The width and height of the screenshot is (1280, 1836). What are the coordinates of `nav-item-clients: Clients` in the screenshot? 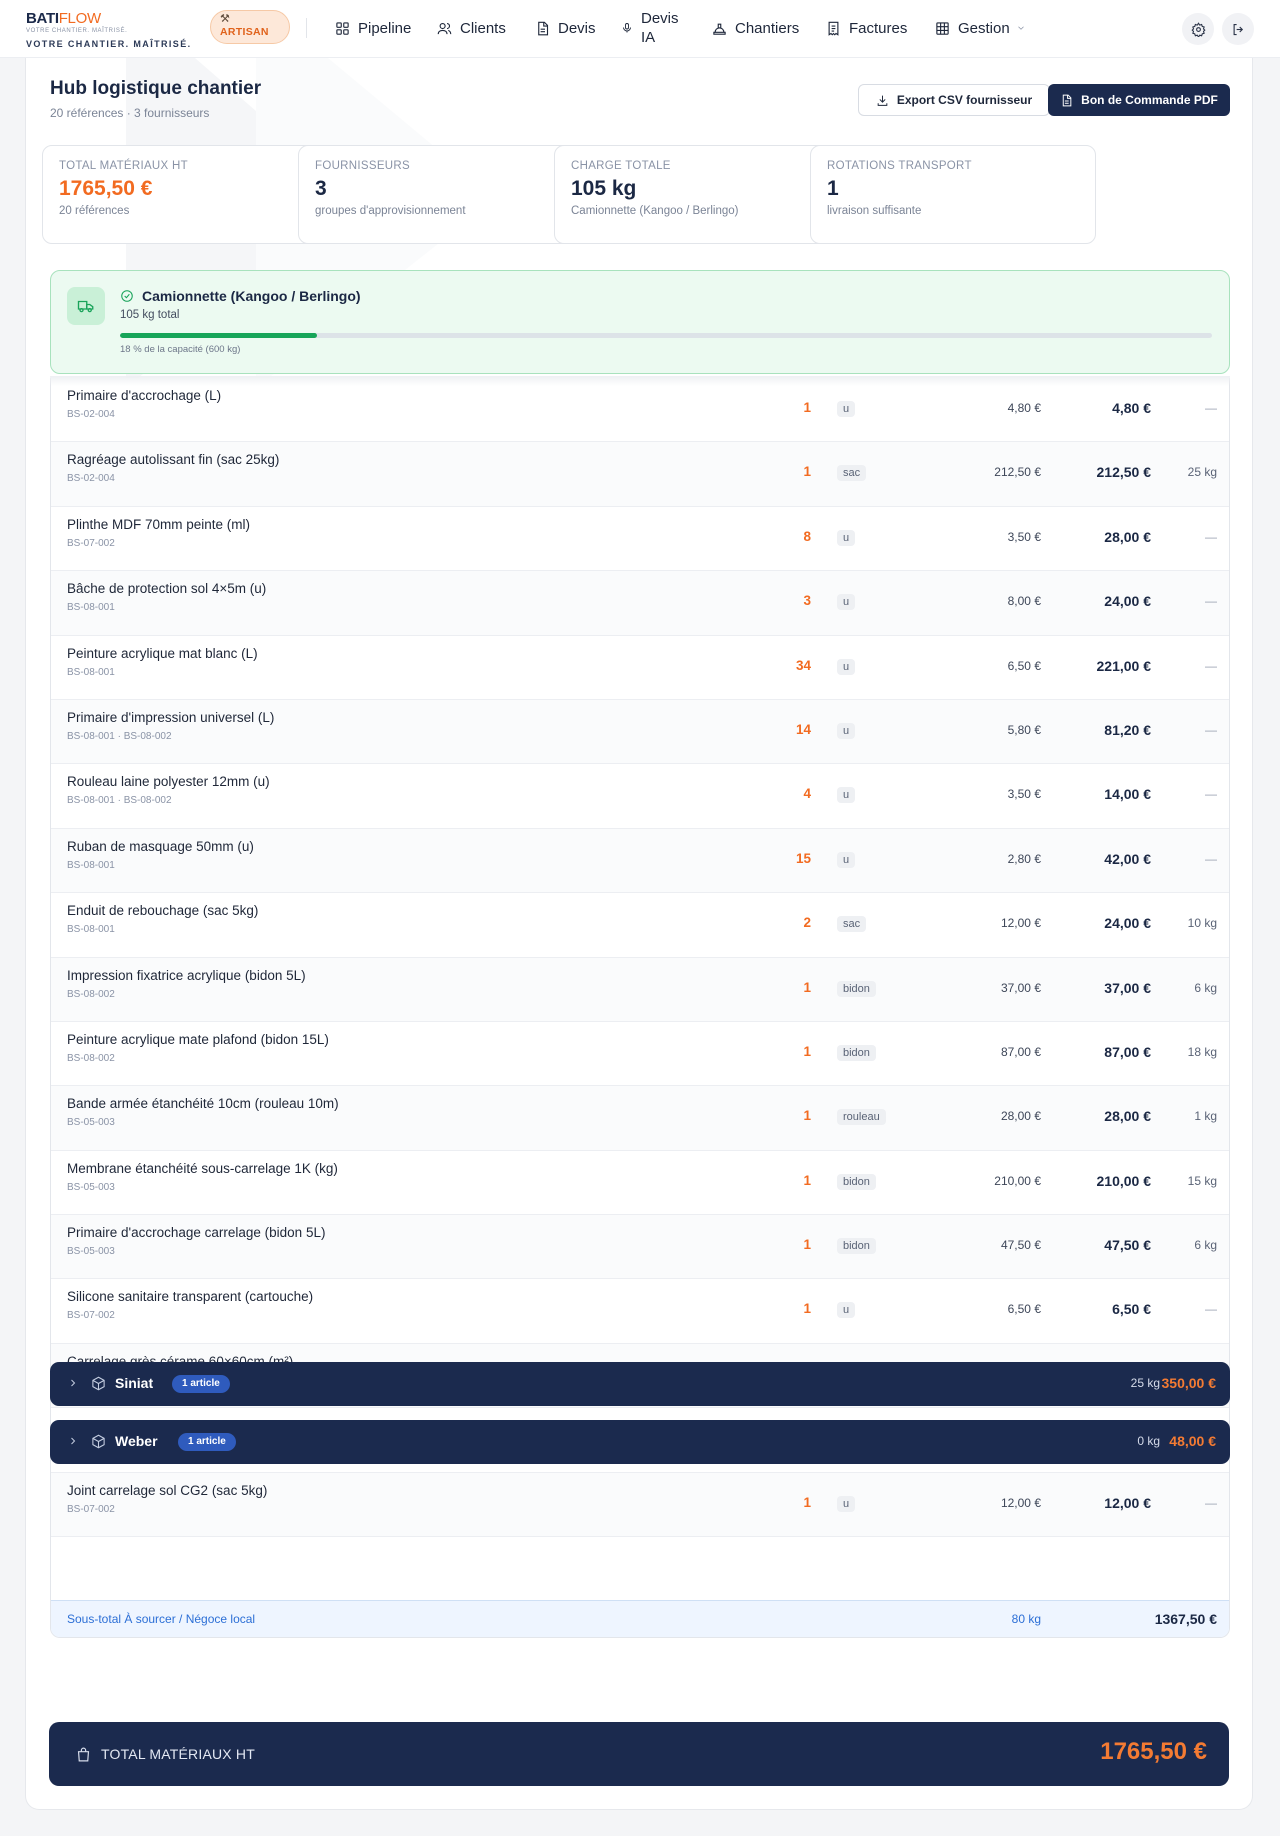 It's located at (471, 28).